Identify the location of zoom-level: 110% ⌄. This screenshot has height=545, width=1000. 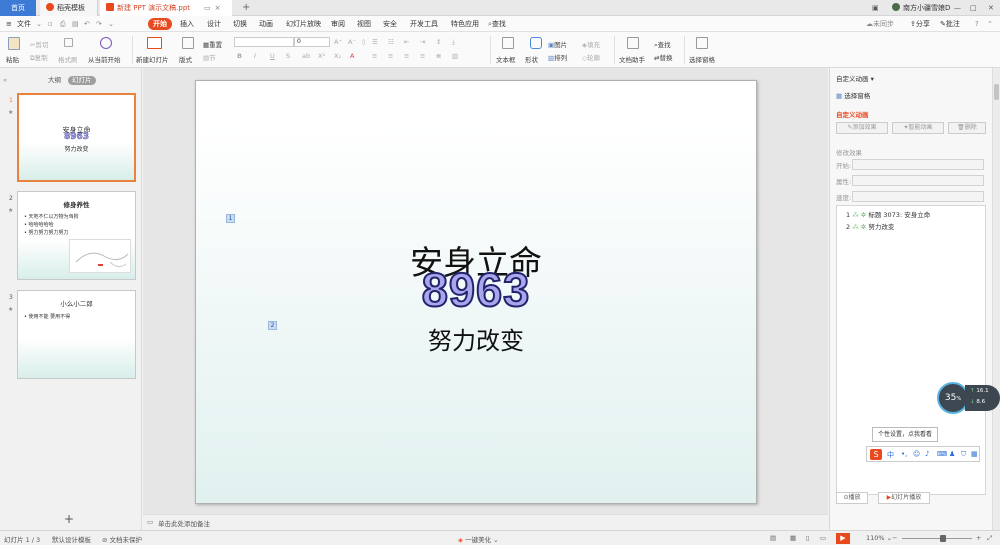
(879, 538).